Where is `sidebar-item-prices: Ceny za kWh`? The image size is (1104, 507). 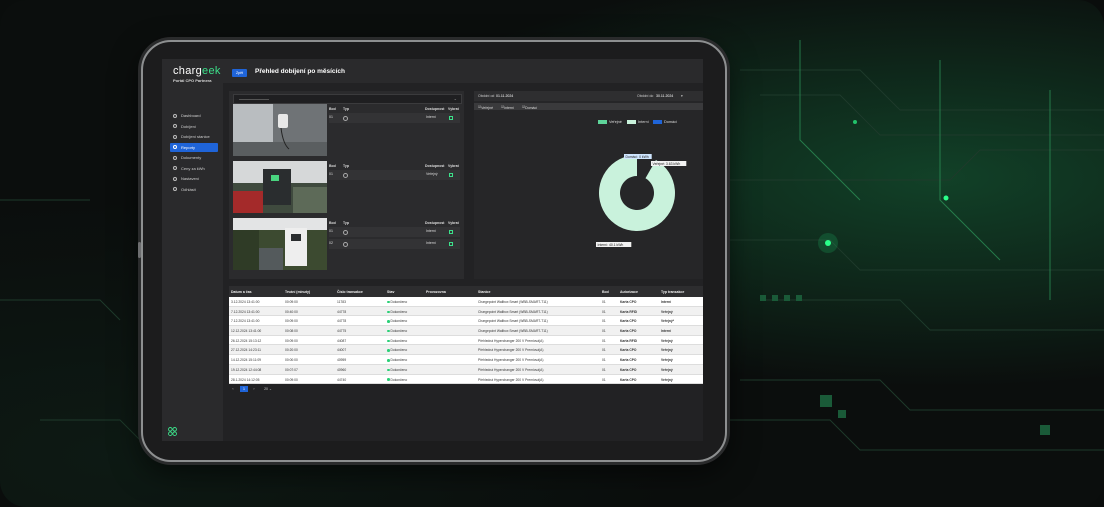
sidebar-item-prices: Ceny za kWh is located at coordinates (194, 168).